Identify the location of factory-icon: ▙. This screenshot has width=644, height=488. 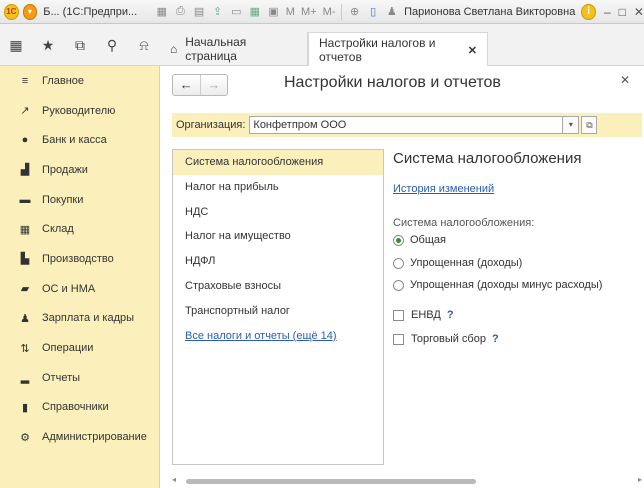
(25, 259).